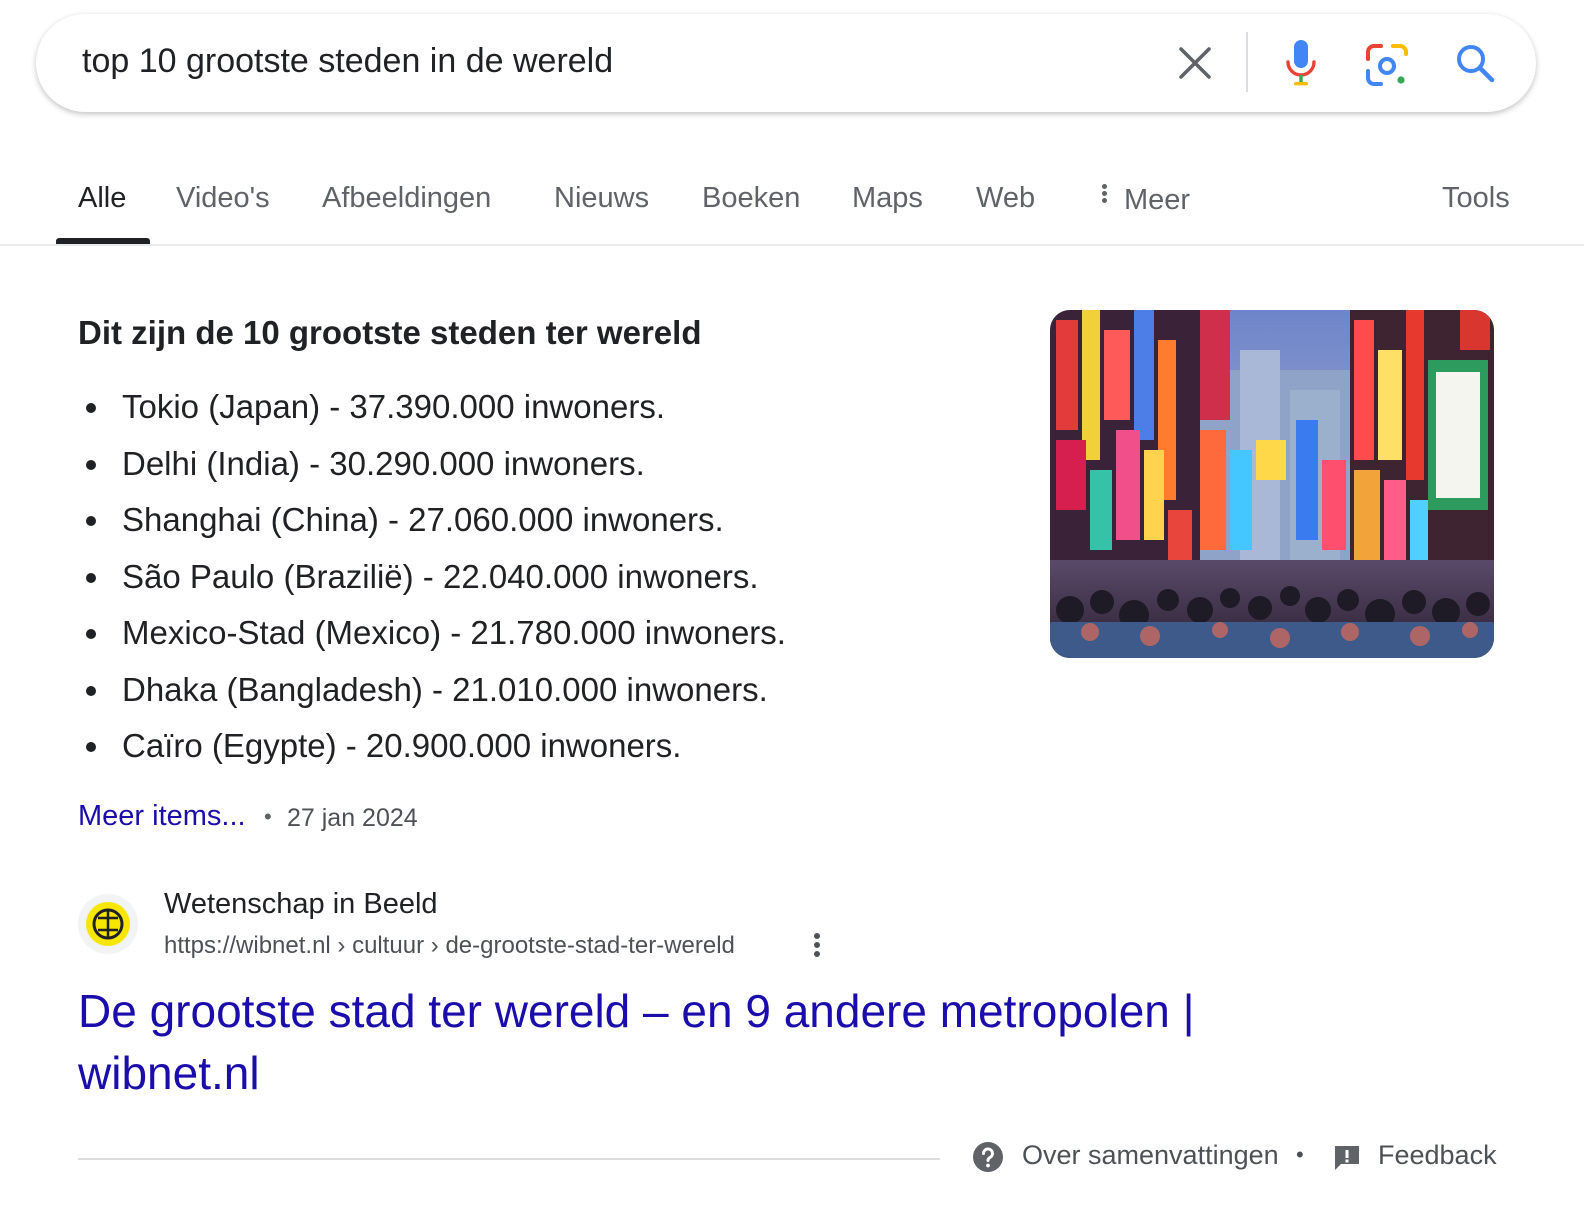  What do you see at coordinates (1476, 198) in the screenshot?
I see `tools-button: Tools` at bounding box center [1476, 198].